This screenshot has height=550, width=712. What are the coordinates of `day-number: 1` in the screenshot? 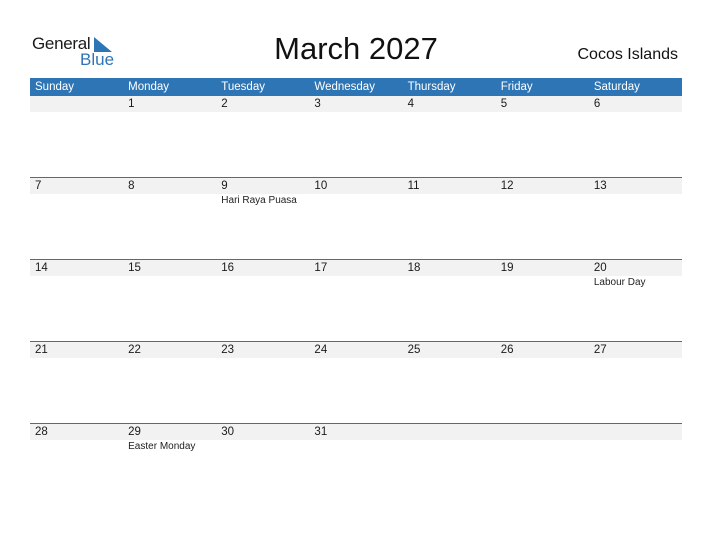 It's located at (131, 104).